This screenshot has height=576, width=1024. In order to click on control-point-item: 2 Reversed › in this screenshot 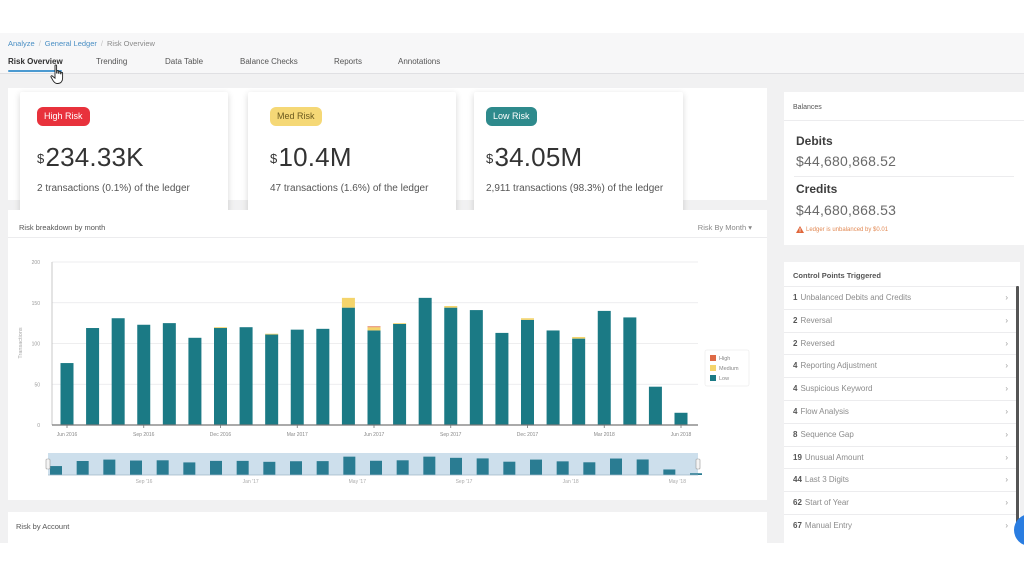, I will do `click(900, 343)`.